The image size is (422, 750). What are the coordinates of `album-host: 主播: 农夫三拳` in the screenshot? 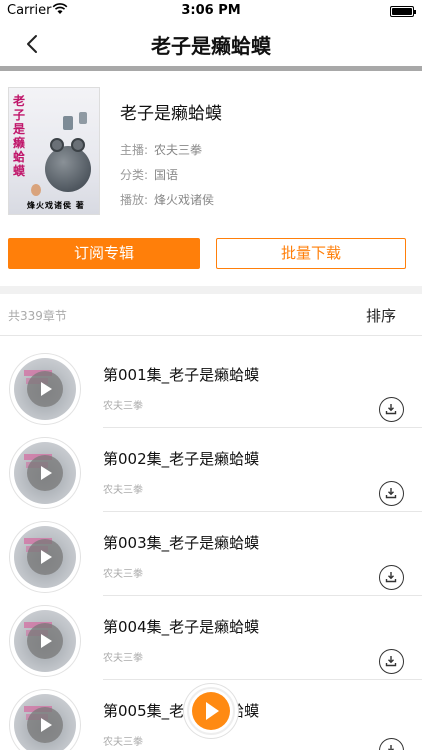 It's located at (161, 149).